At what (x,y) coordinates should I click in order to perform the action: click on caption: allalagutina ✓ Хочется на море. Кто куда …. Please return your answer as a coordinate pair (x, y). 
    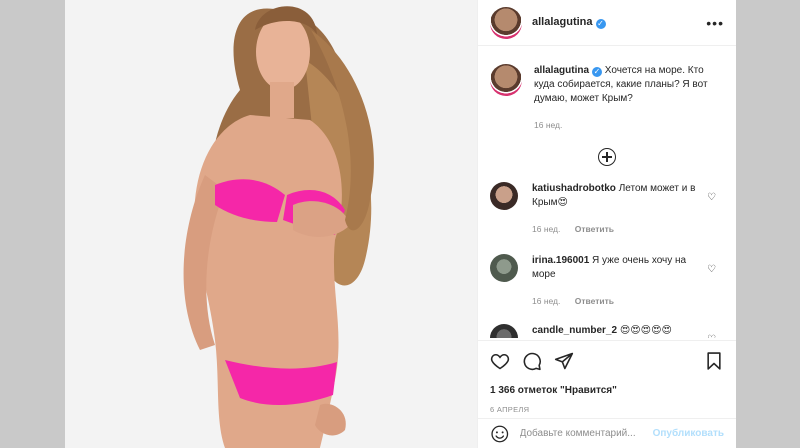
    Looking at the image, I should click on (607, 98).